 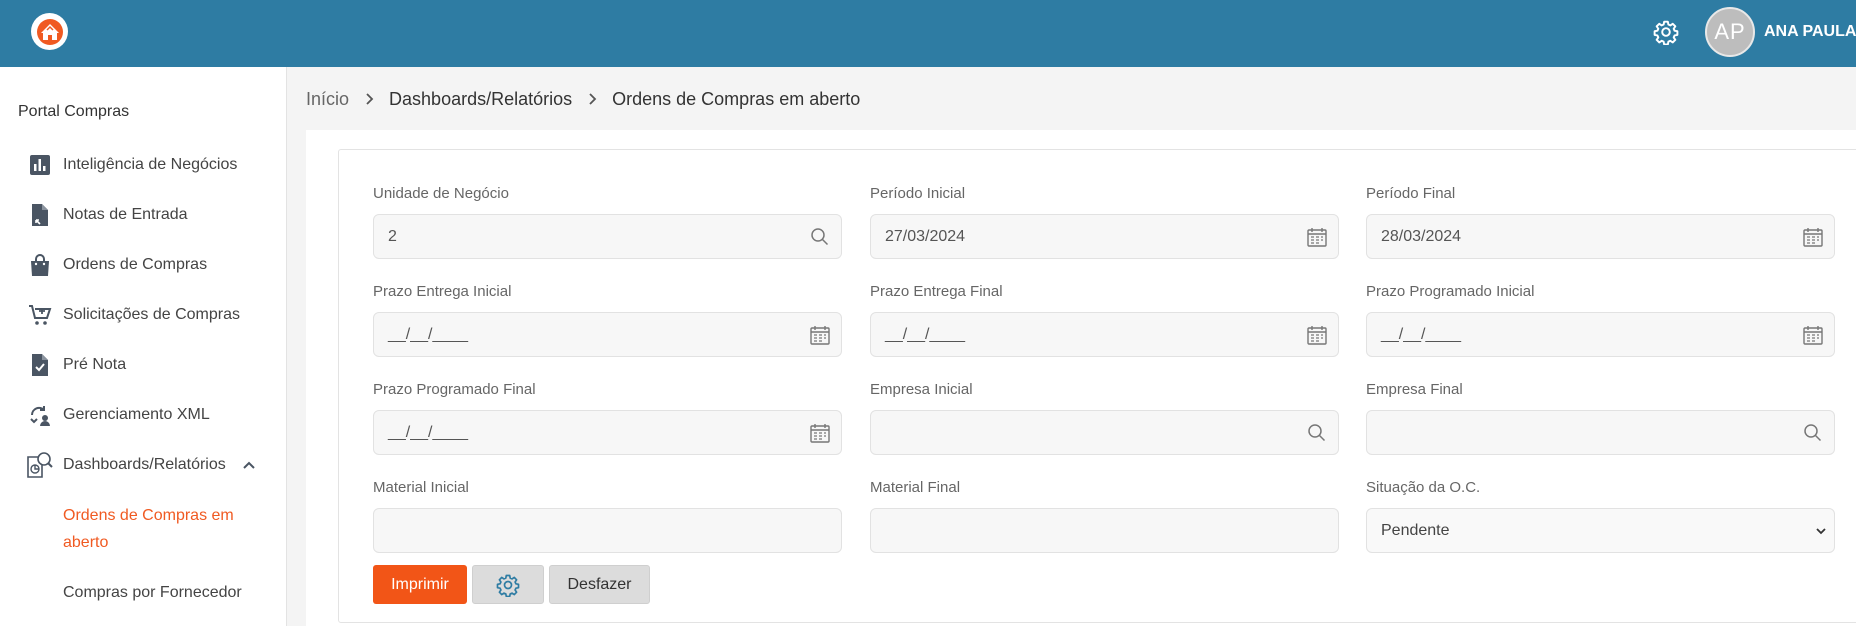 What do you see at coordinates (1104, 530) in the screenshot?
I see `material-final-field` at bounding box center [1104, 530].